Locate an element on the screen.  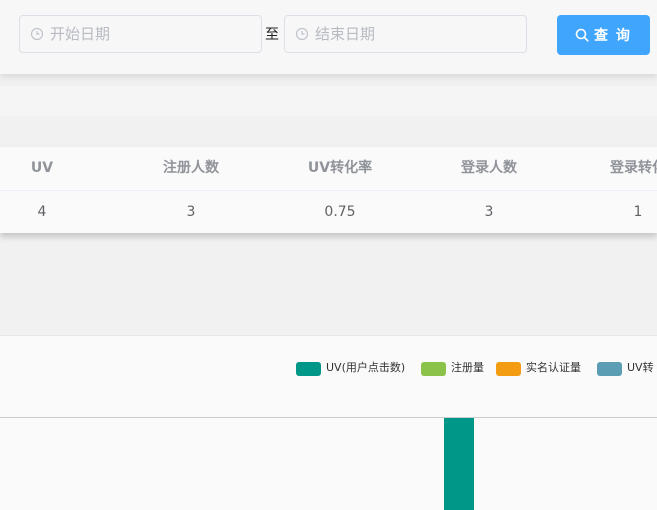
start-date-picker is located at coordinates (140, 34).